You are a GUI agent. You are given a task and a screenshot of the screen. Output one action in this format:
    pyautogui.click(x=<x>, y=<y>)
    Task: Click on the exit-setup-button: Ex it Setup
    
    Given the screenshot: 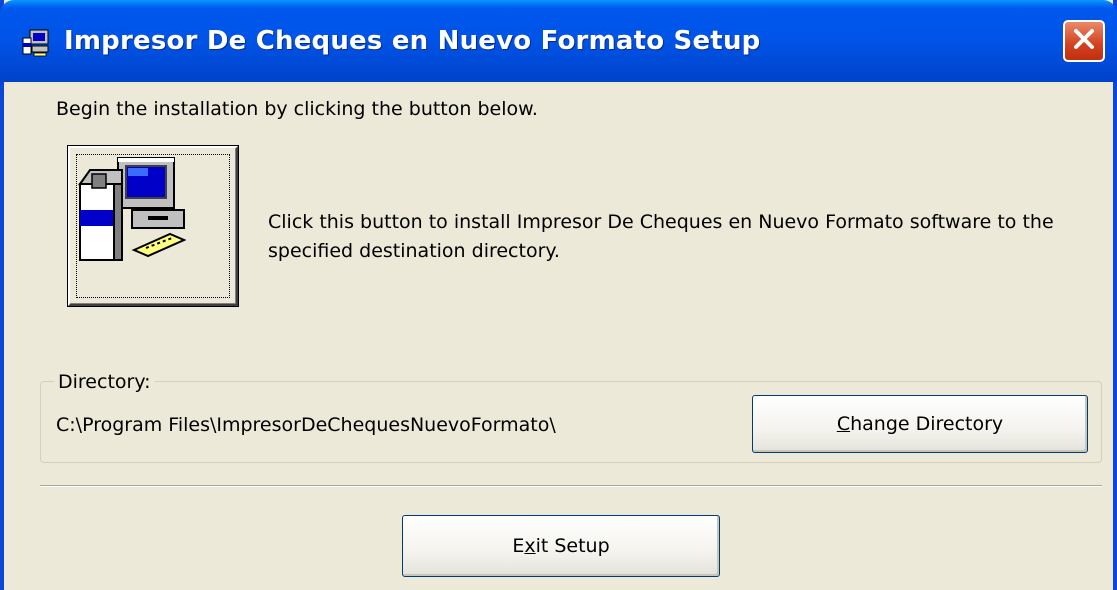 What is the action you would take?
    pyautogui.click(x=561, y=546)
    